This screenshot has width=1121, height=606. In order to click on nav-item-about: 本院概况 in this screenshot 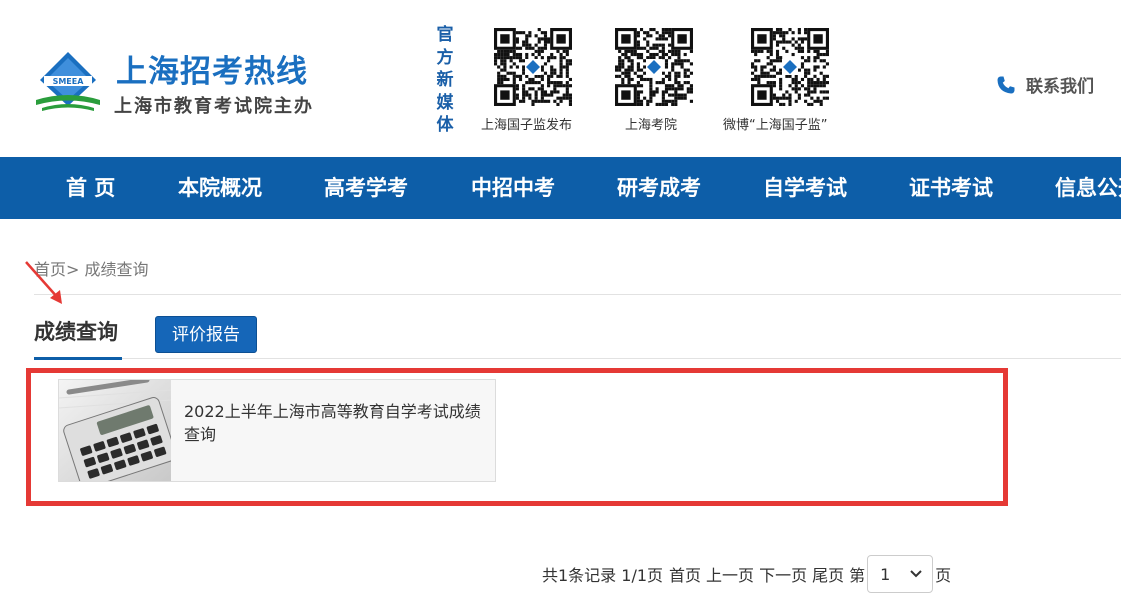, I will do `click(220, 188)`.